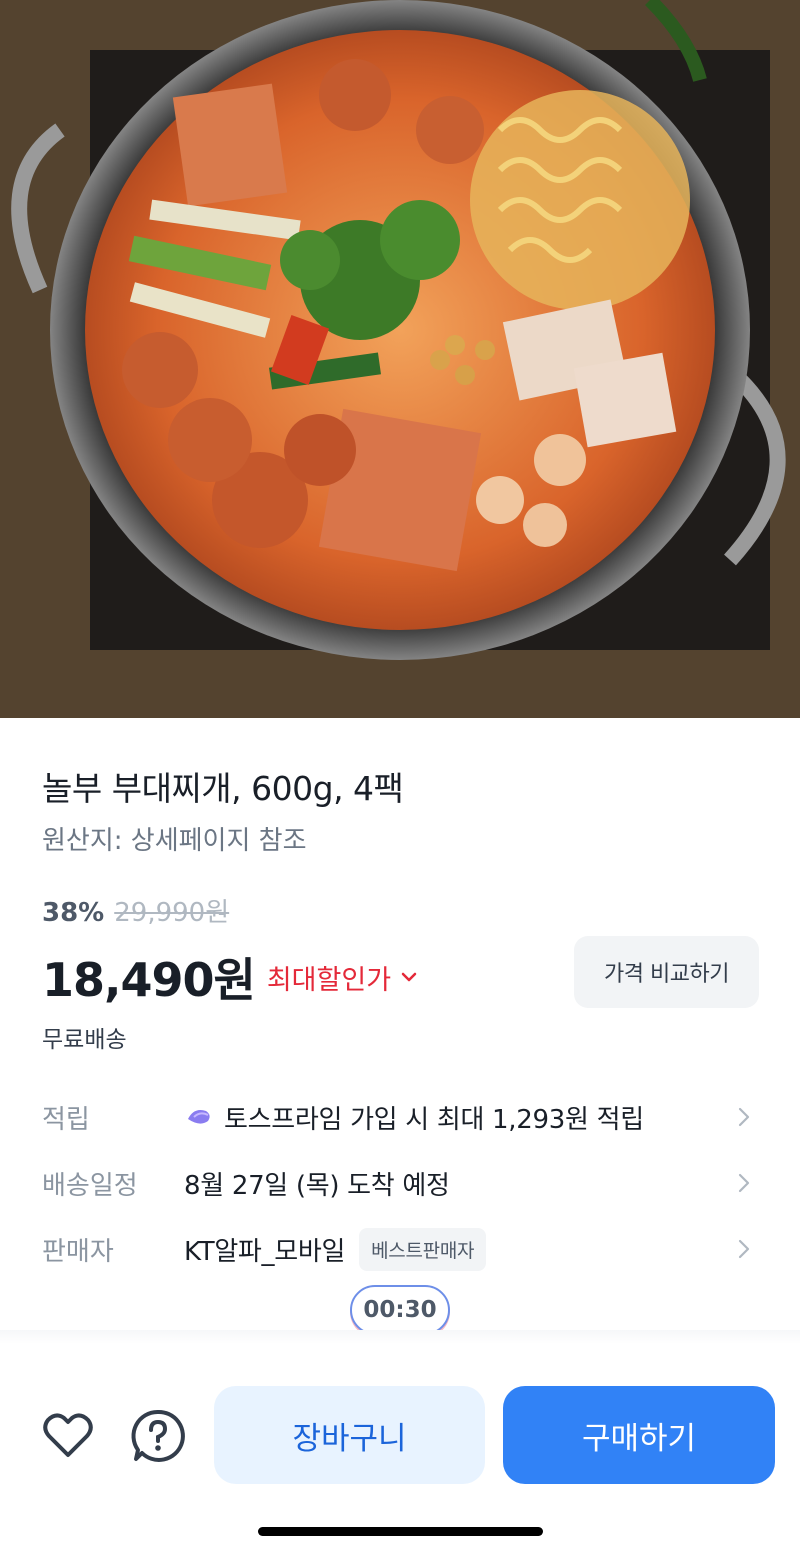 The image size is (800, 1554). I want to click on discount-row: 38% 29,990원, so click(135, 910).